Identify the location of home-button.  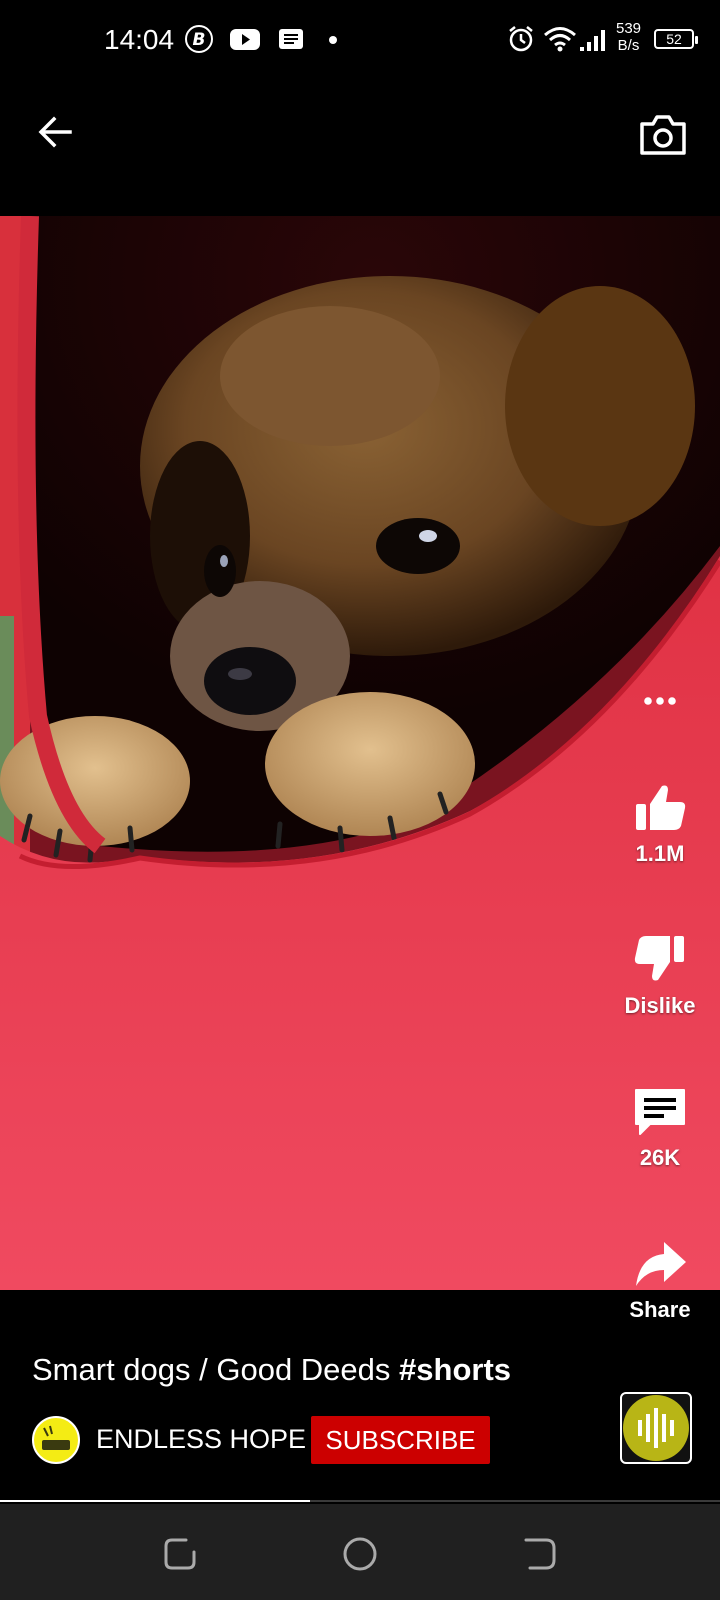
(360, 1554).